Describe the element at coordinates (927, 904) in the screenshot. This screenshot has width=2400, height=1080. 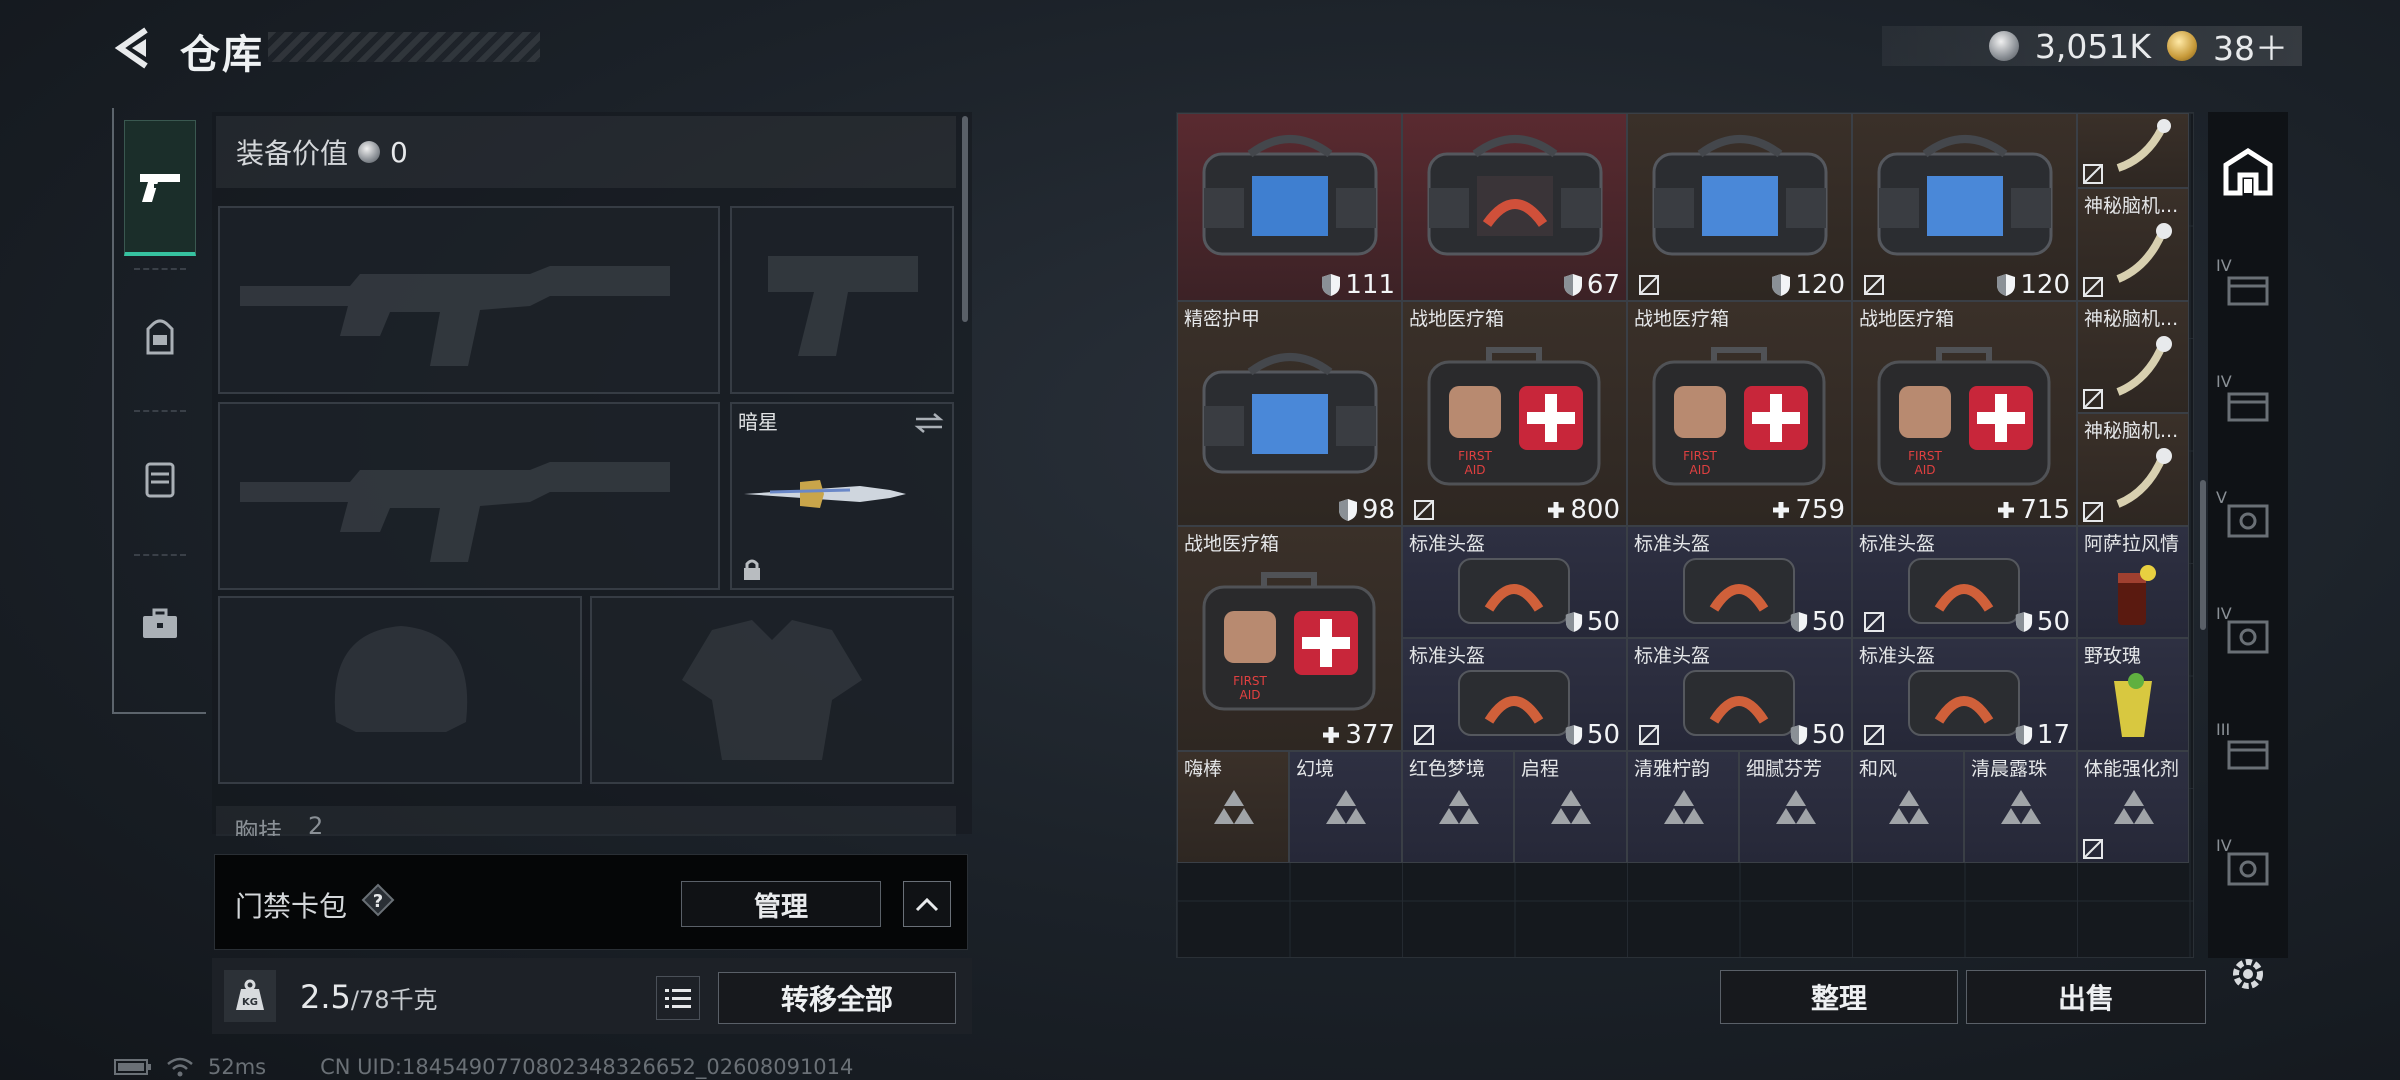
I see `collapse-button` at that location.